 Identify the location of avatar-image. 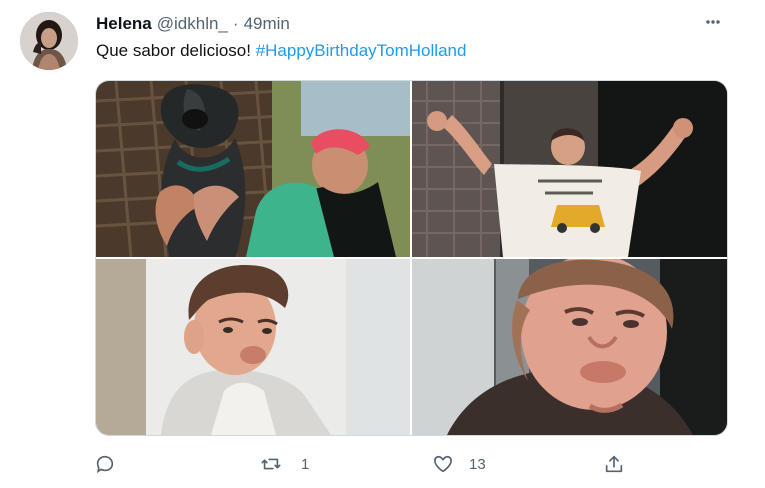
(49, 41).